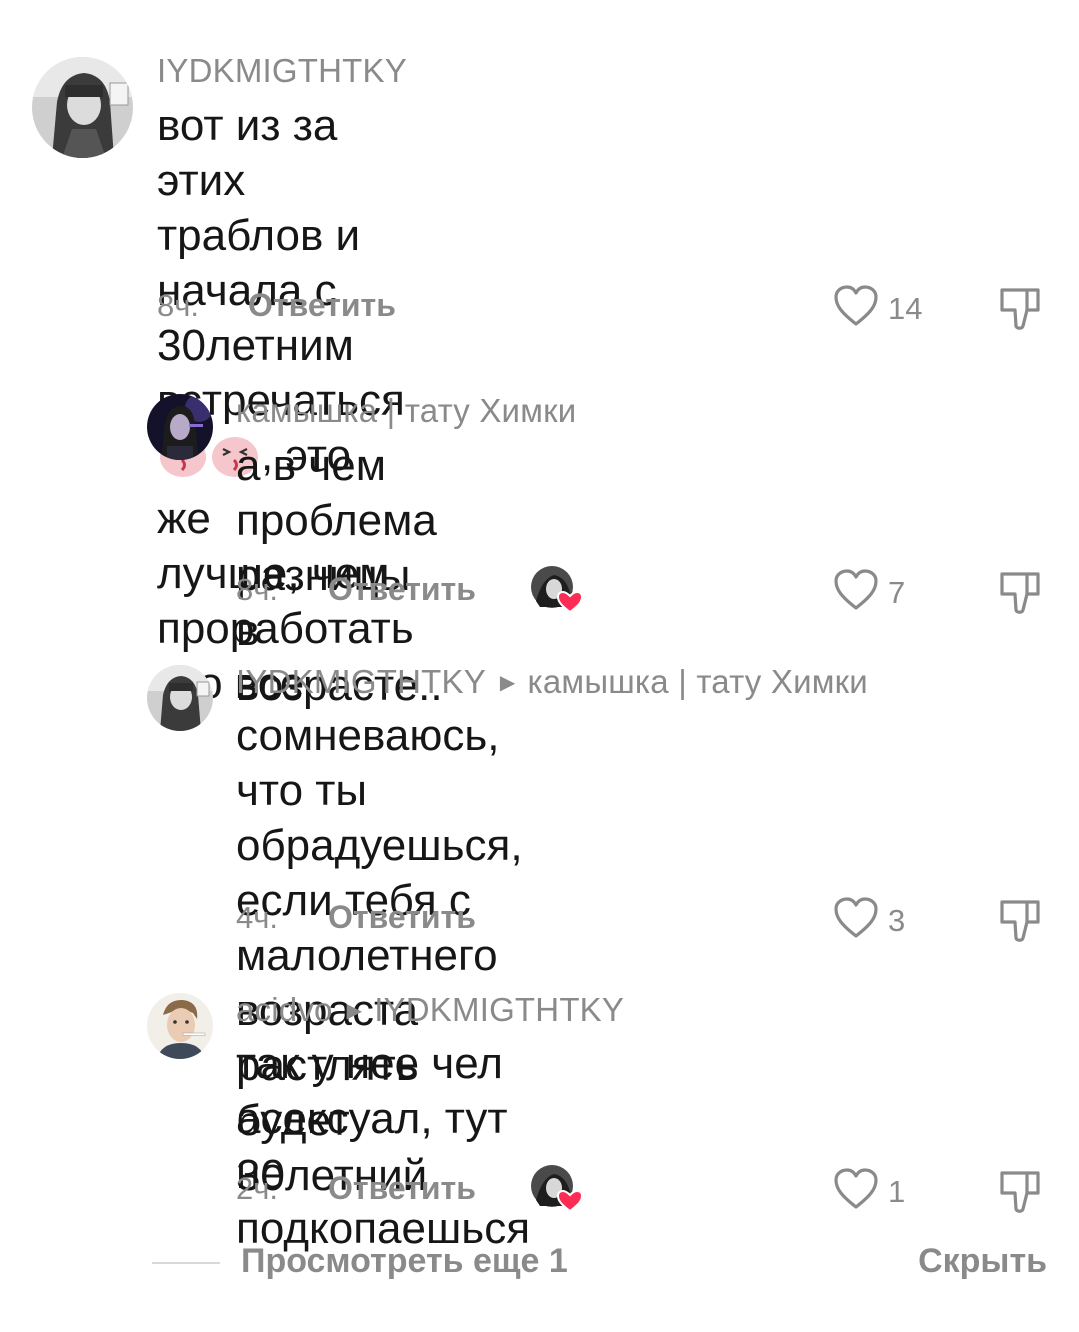  What do you see at coordinates (897, 592) in the screenshot?
I see `like-count: 7` at bounding box center [897, 592].